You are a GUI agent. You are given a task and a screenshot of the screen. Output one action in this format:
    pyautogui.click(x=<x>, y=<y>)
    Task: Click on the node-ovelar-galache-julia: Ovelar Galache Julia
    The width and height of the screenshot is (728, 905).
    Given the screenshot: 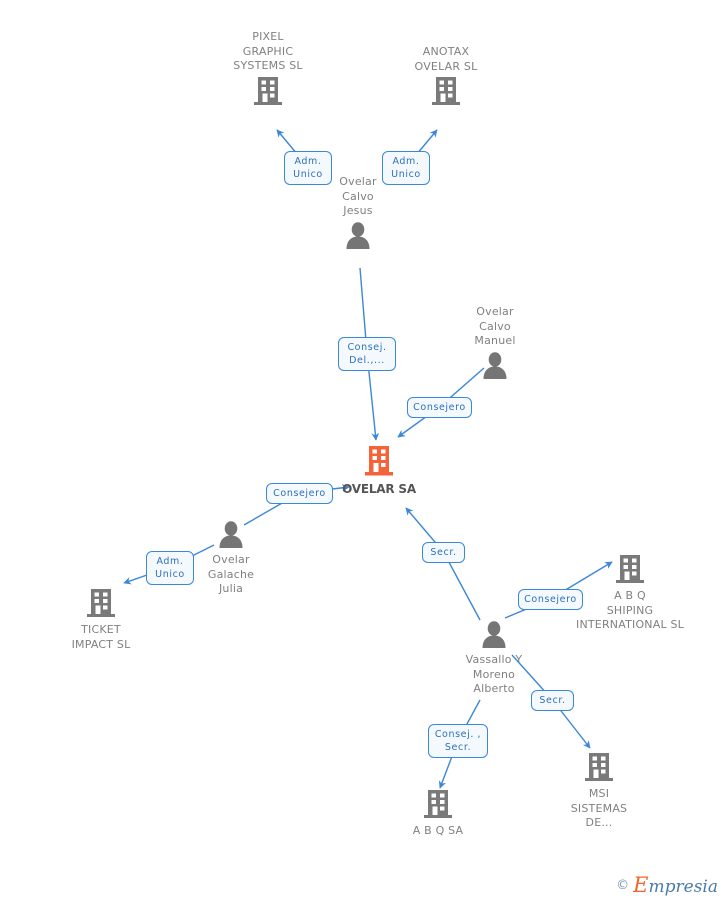 What is the action you would take?
    pyautogui.click(x=231, y=558)
    